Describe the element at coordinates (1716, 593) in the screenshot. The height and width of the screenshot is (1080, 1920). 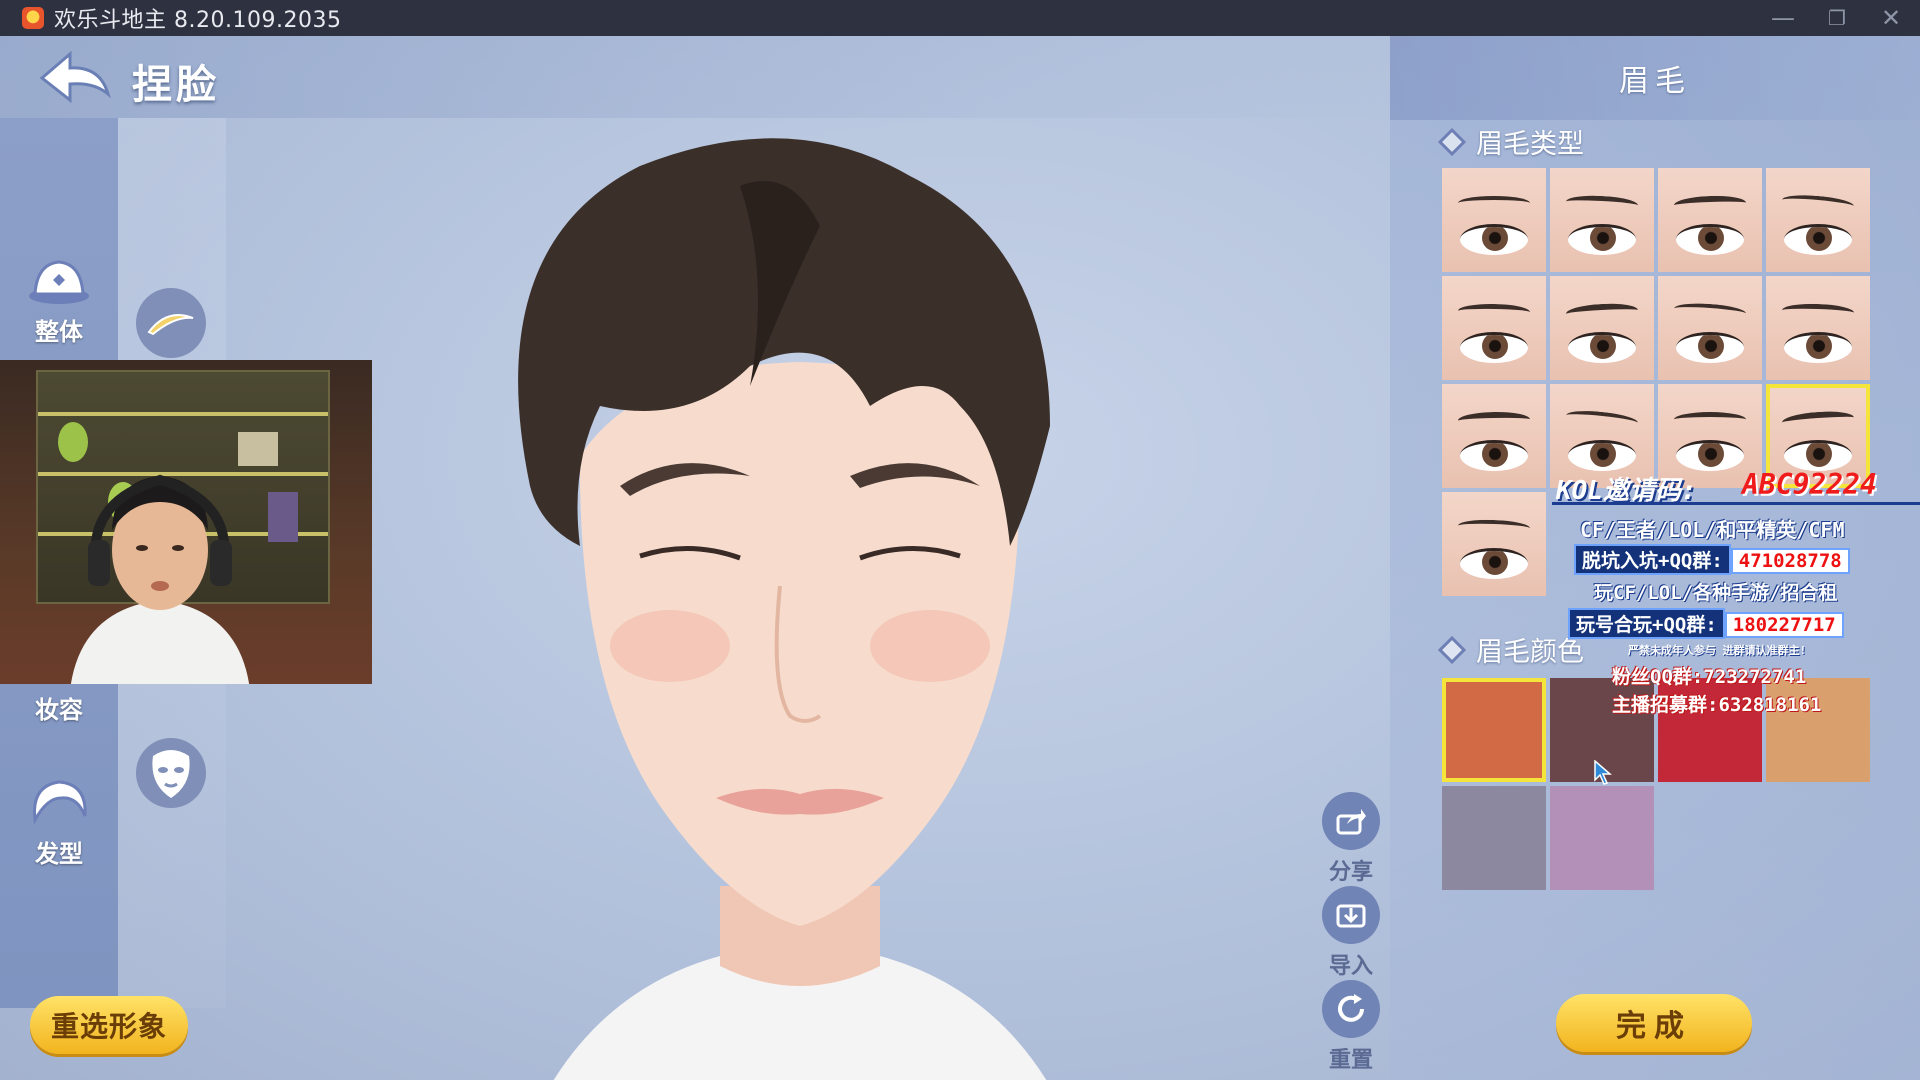
I see `games-line-2: 玩CF/LOL/各种手游/招合租` at that location.